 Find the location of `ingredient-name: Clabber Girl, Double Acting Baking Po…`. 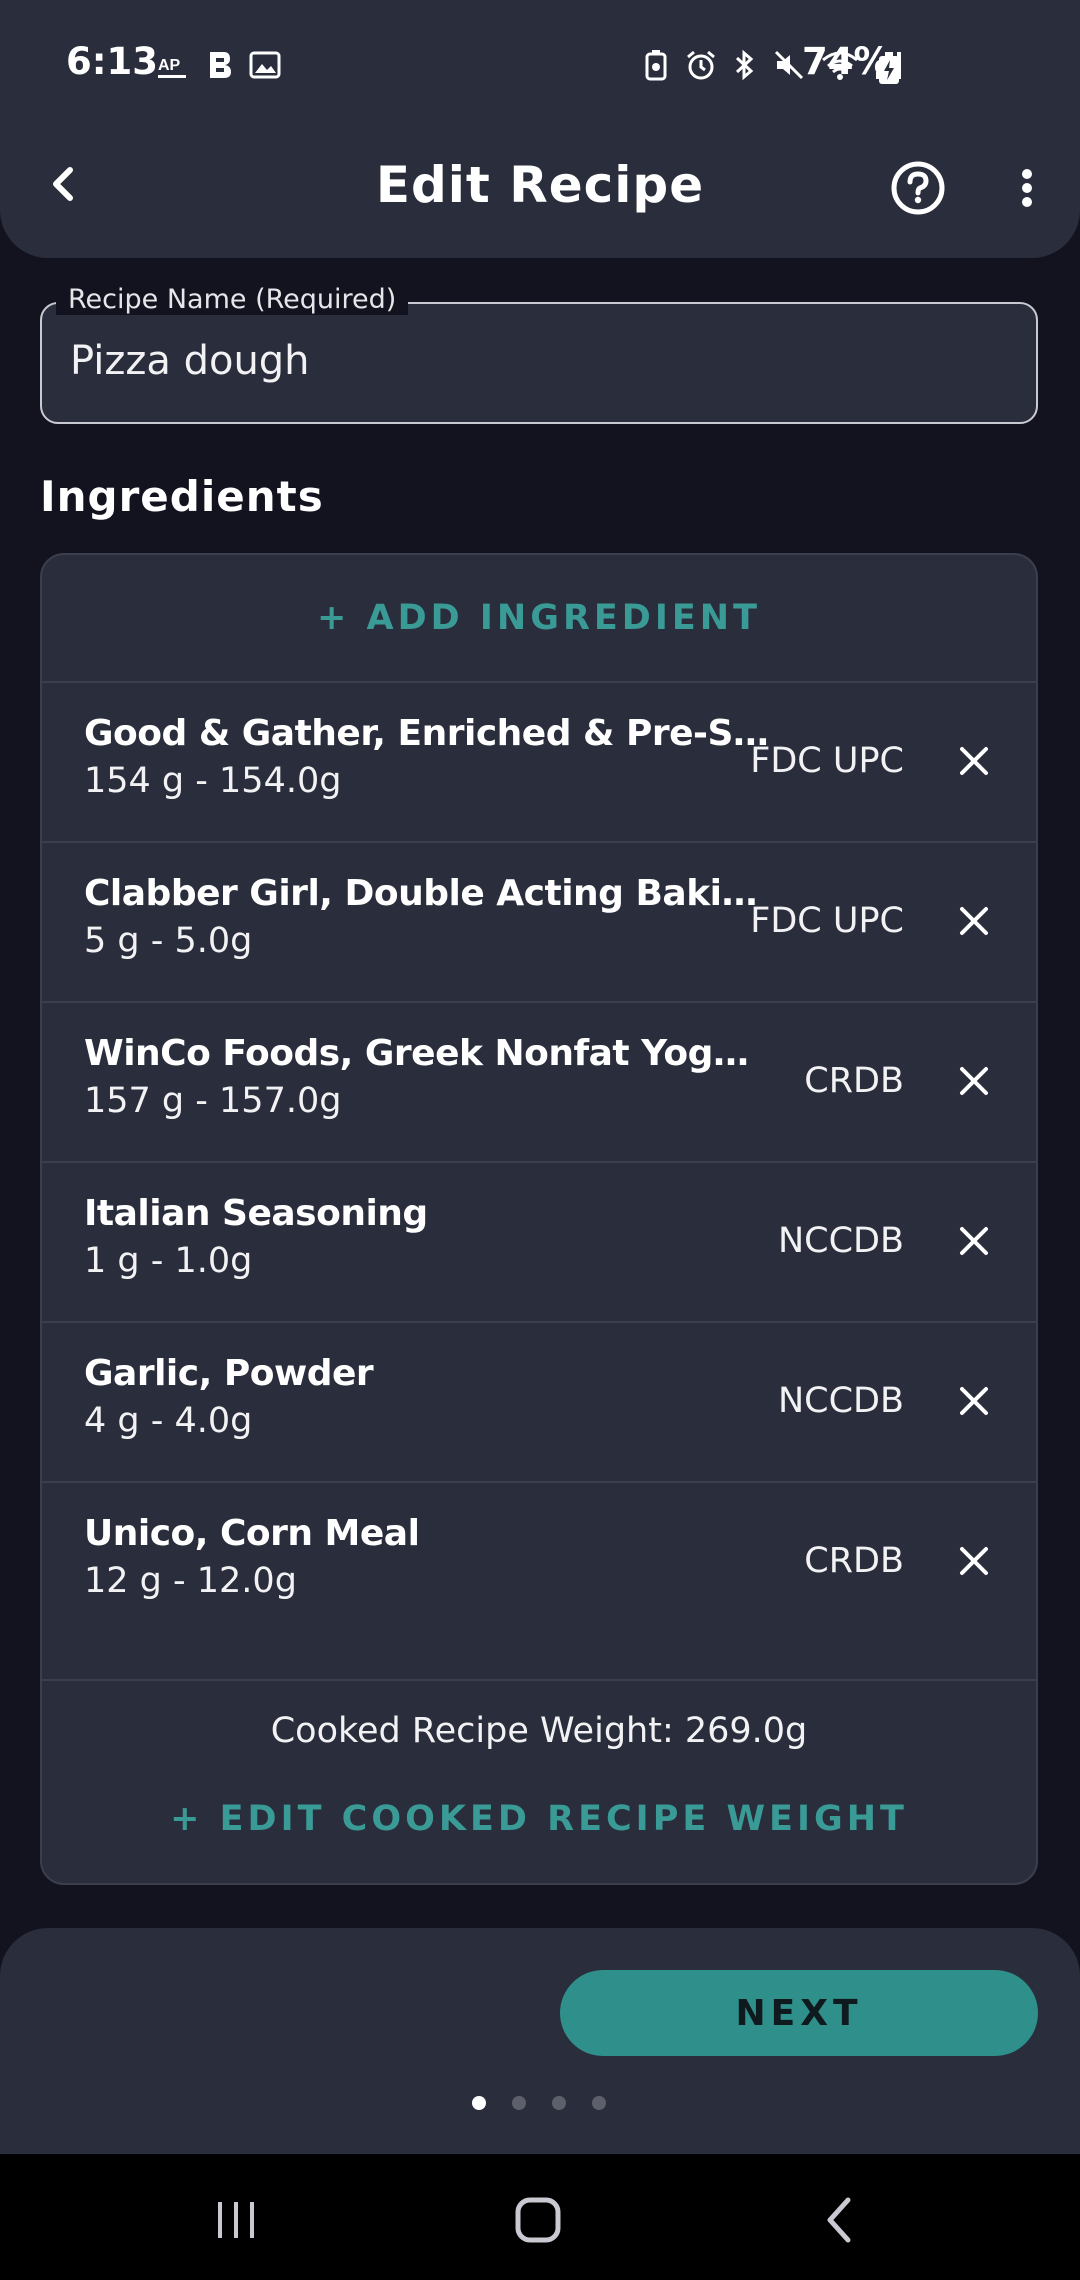

ingredient-name: Clabber Girl, Double Acting Baking Po… is located at coordinates (429, 893).